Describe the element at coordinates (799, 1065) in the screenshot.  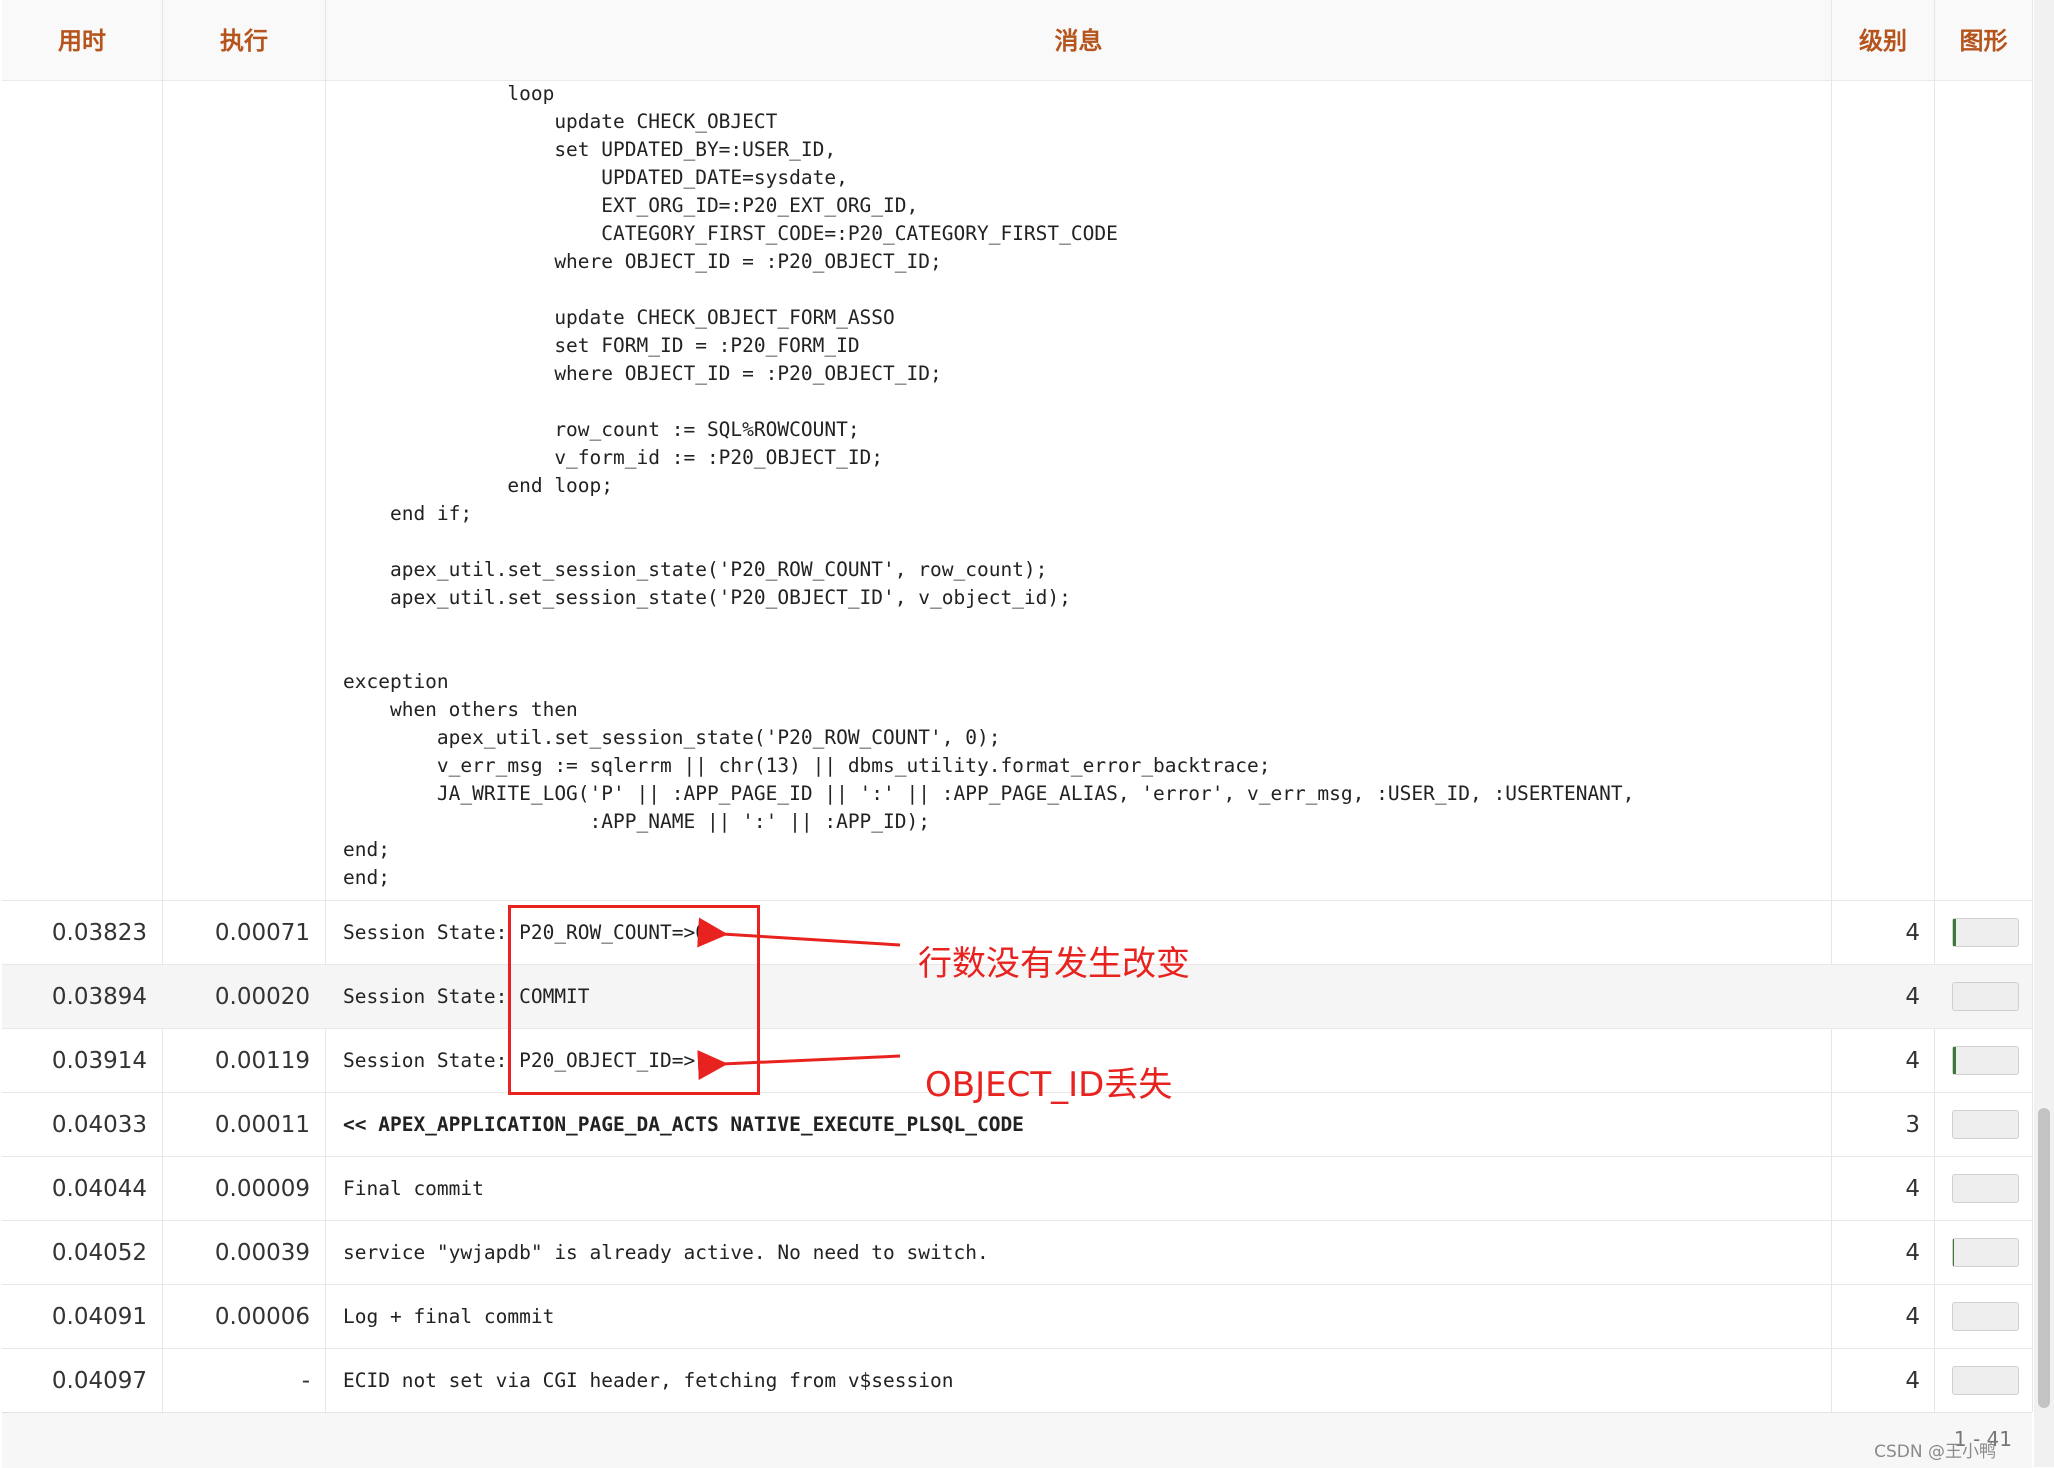
I see `arrow-to-object-id` at that location.